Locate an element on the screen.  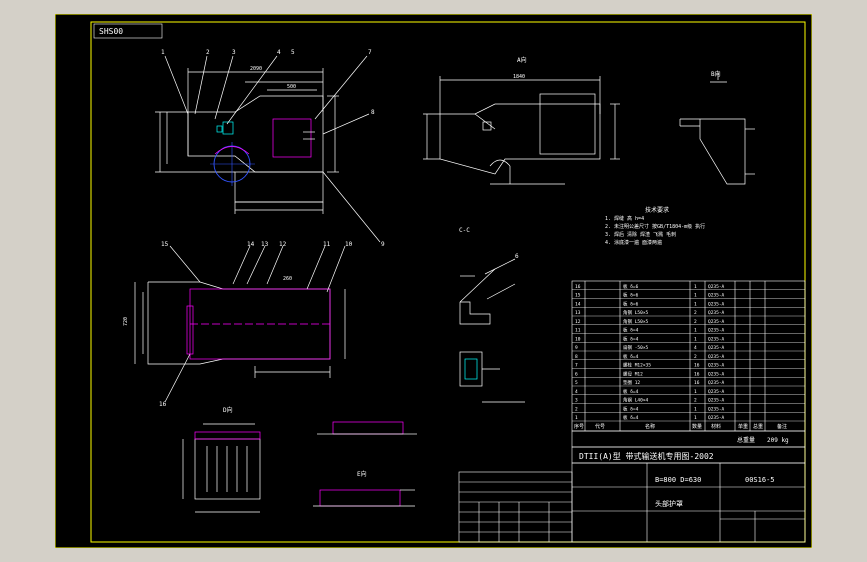
main-view is located at coordinates (268, 149).